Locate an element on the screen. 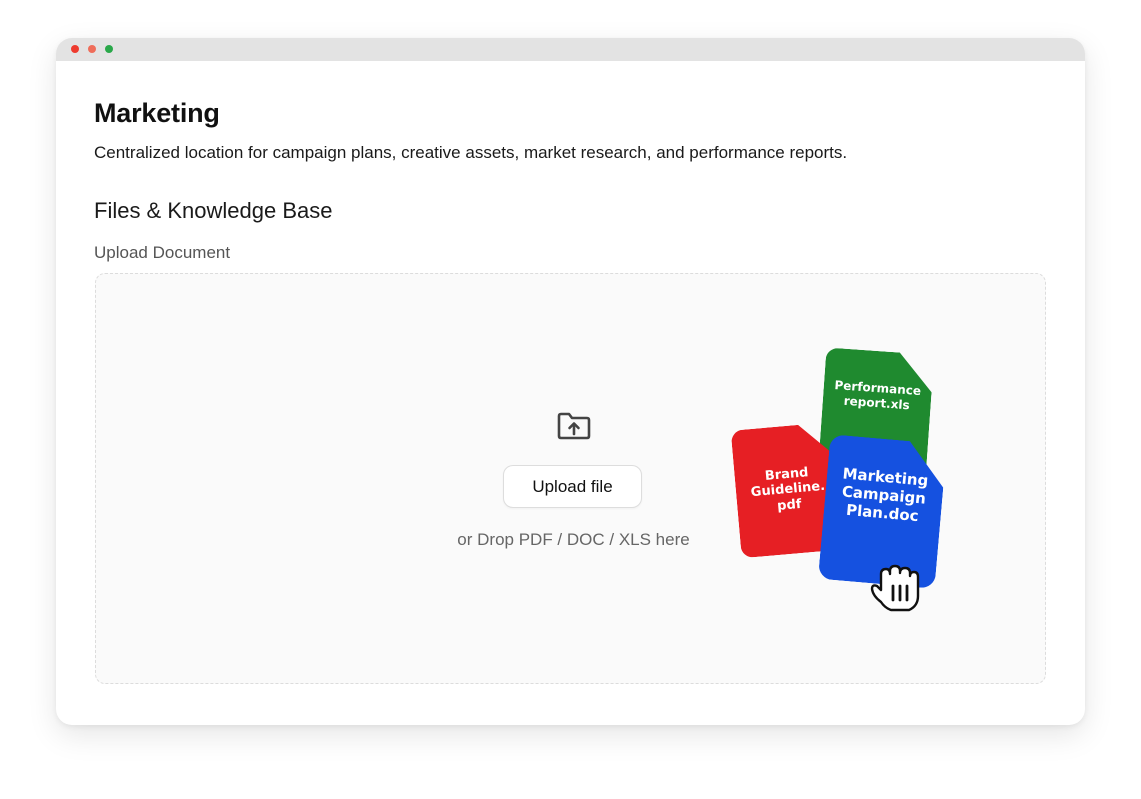 This screenshot has height=799, width=1141. maximize-window-button is located at coordinates (109, 49).